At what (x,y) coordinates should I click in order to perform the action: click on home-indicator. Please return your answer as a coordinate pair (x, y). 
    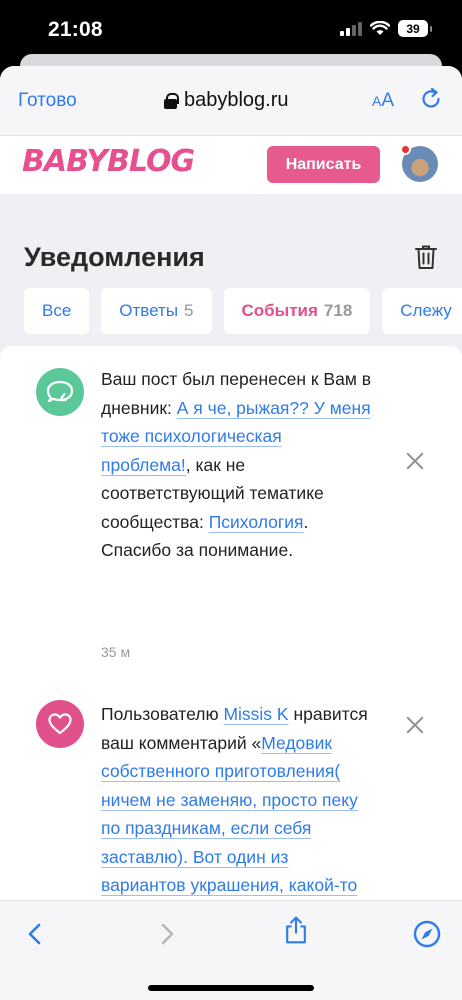
    Looking at the image, I should click on (231, 988).